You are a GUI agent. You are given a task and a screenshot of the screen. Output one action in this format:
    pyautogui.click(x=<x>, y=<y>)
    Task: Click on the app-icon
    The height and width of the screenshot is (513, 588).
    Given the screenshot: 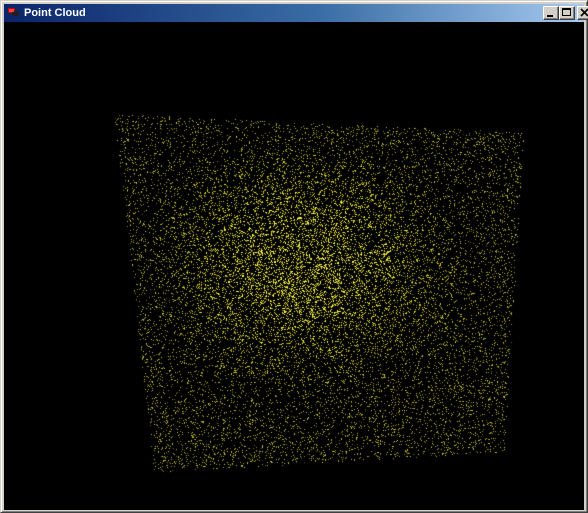 What is the action you would take?
    pyautogui.click(x=14, y=13)
    